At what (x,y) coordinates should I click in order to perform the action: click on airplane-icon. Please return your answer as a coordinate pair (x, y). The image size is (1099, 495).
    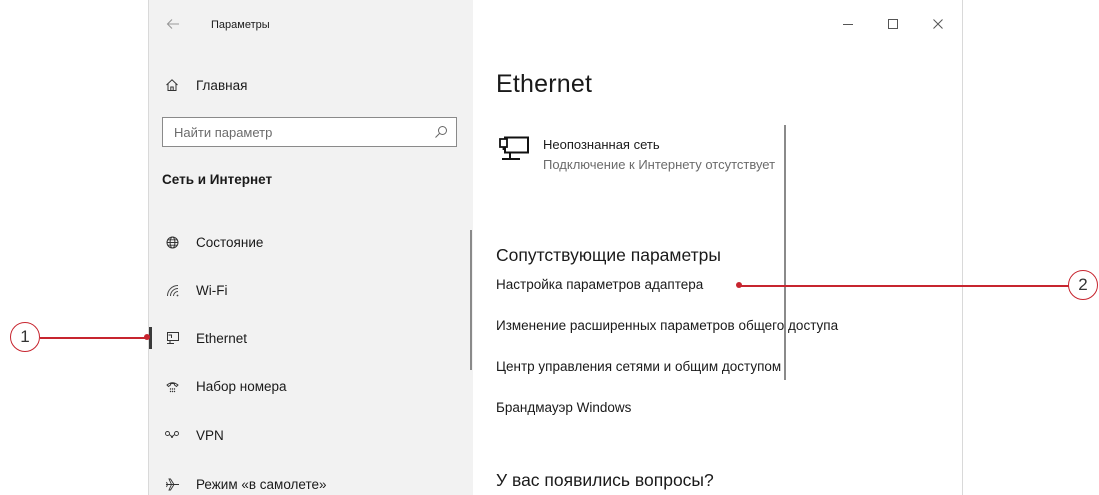
    Looking at the image, I should click on (172, 484).